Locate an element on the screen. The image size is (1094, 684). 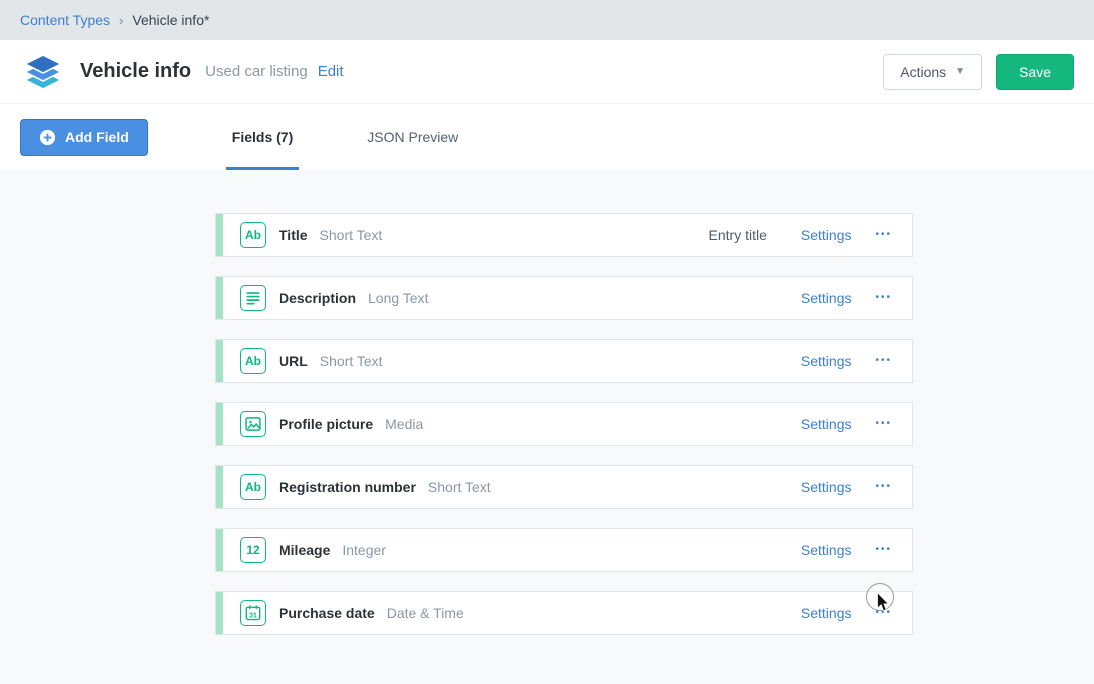
breadcrumb: Content Types › Vehicle info* is located at coordinates (547, 20).